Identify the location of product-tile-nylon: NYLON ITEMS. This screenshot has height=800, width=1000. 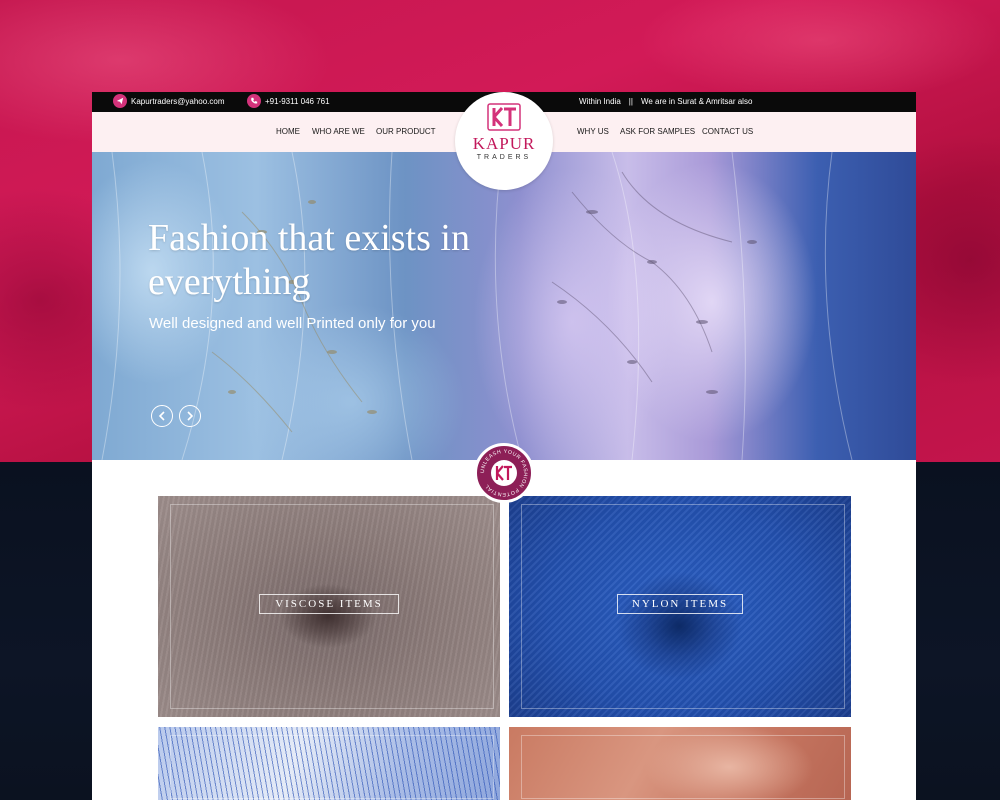
(680, 606).